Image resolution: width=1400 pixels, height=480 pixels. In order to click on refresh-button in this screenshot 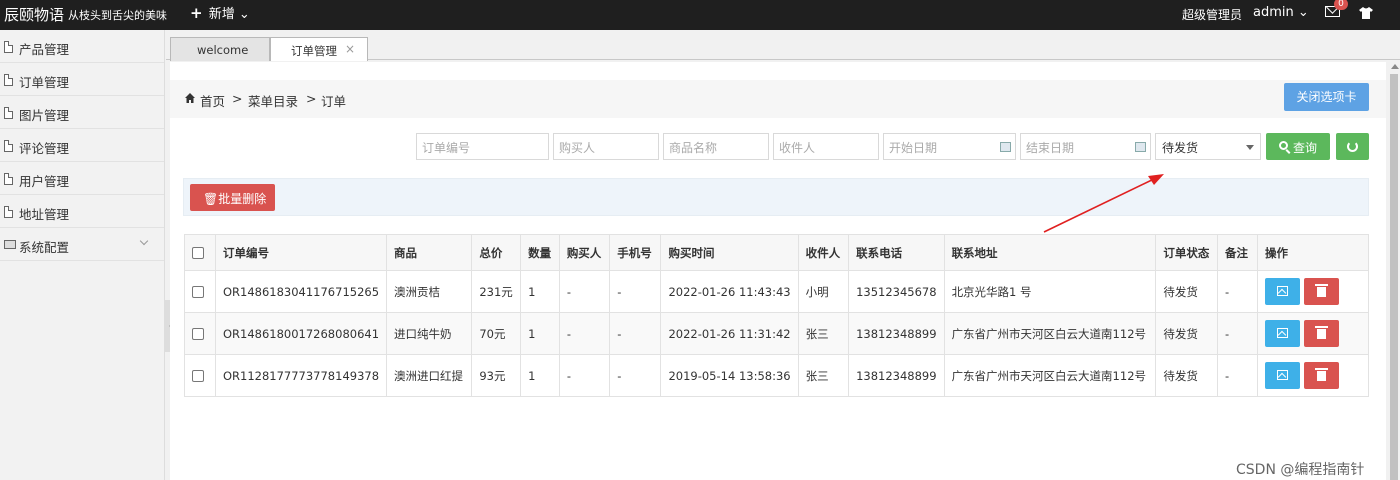, I will do `click(1352, 146)`.